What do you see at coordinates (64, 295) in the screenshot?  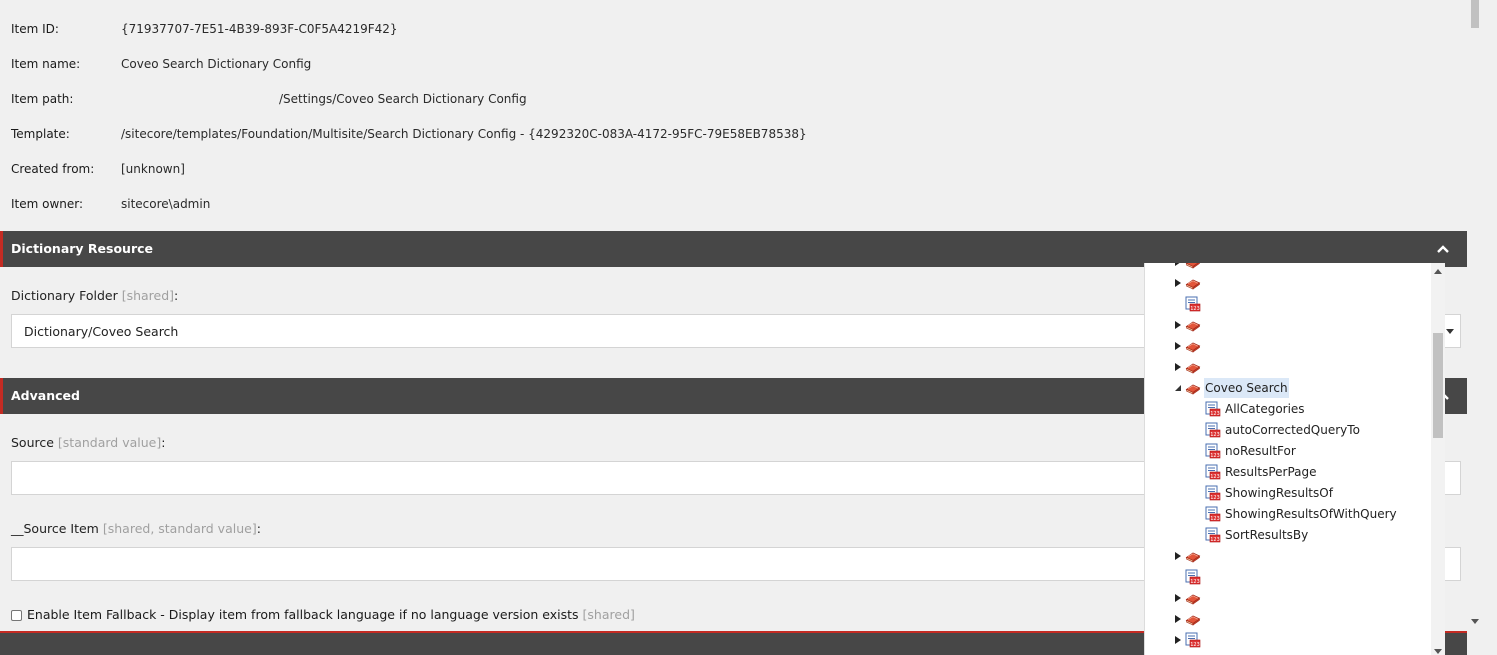 I see `field-name: Dictionary Folder` at bounding box center [64, 295].